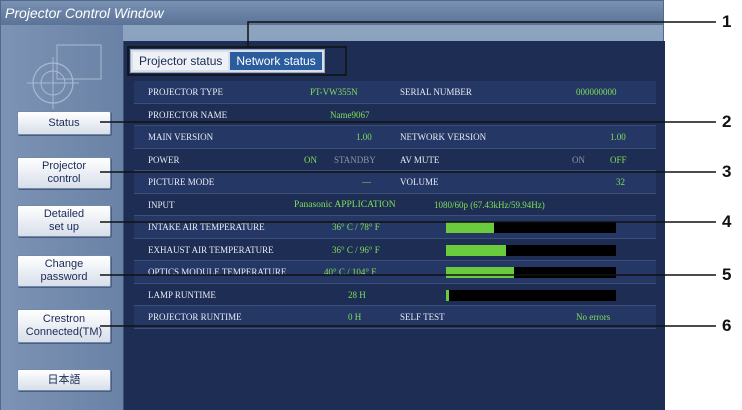 Image resolution: width=742 pixels, height=410 pixels. Describe the element at coordinates (332, 13) in the screenshot. I see `window-title: Projector Control Window` at that location.